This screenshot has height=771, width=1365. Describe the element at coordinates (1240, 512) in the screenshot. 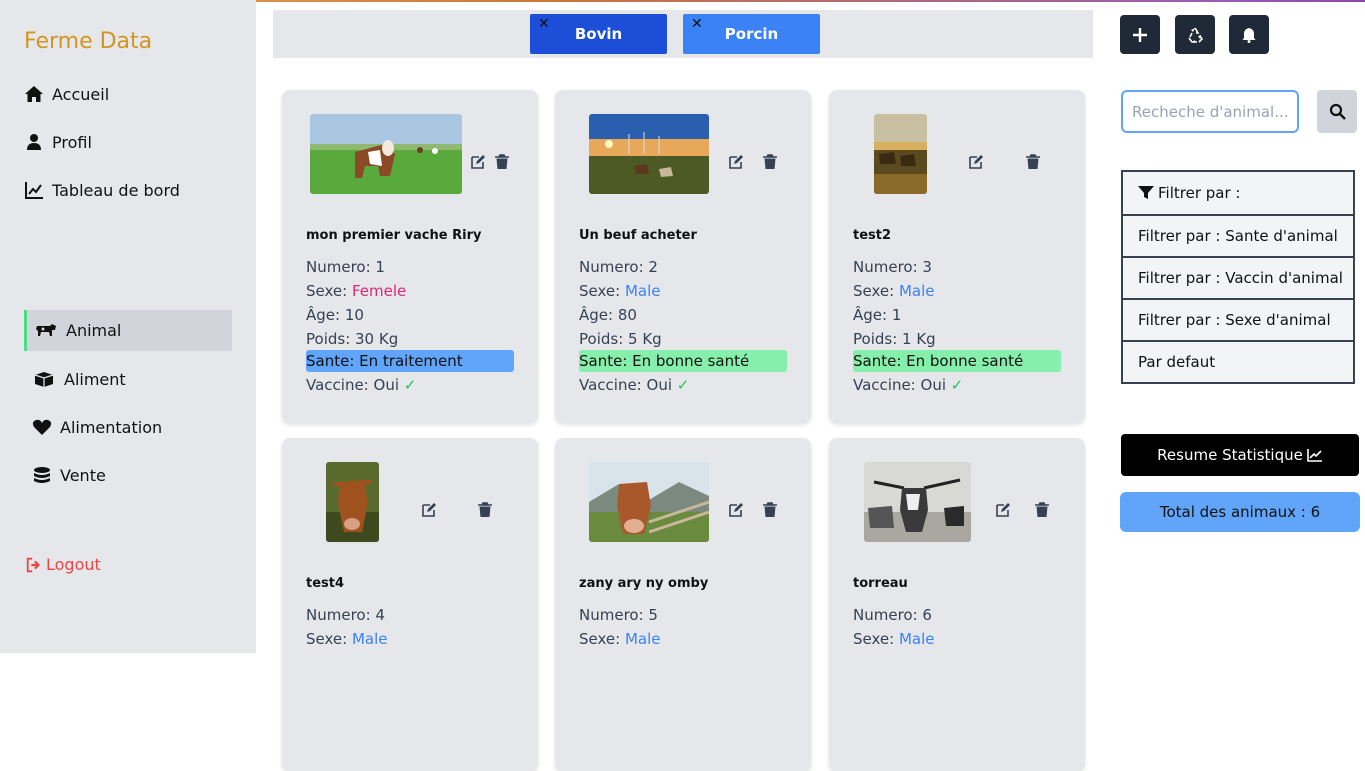

I see `total-animals-badge: Total des animaux : 6` at that location.